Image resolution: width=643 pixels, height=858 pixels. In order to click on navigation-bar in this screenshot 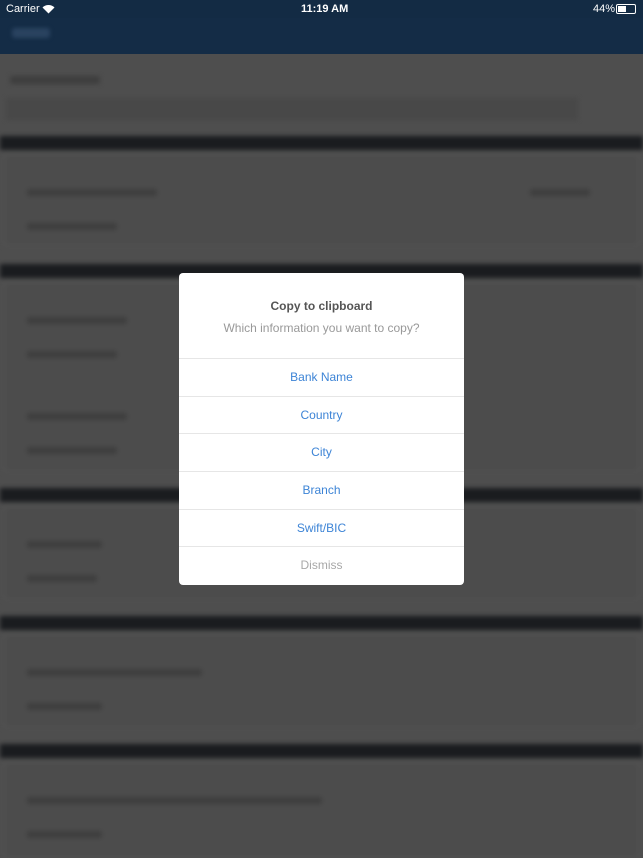, I will do `click(321, 36)`.